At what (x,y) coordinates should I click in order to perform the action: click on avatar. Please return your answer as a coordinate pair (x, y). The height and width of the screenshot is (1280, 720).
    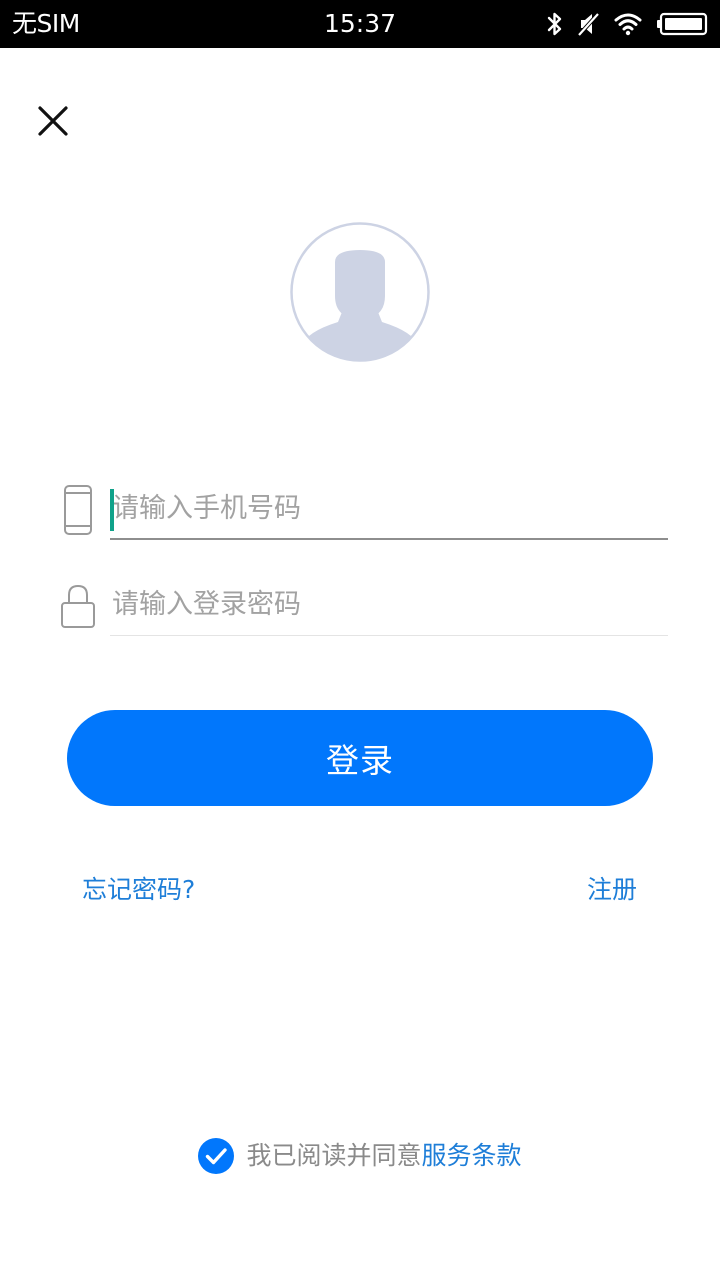
    Looking at the image, I should click on (360, 292).